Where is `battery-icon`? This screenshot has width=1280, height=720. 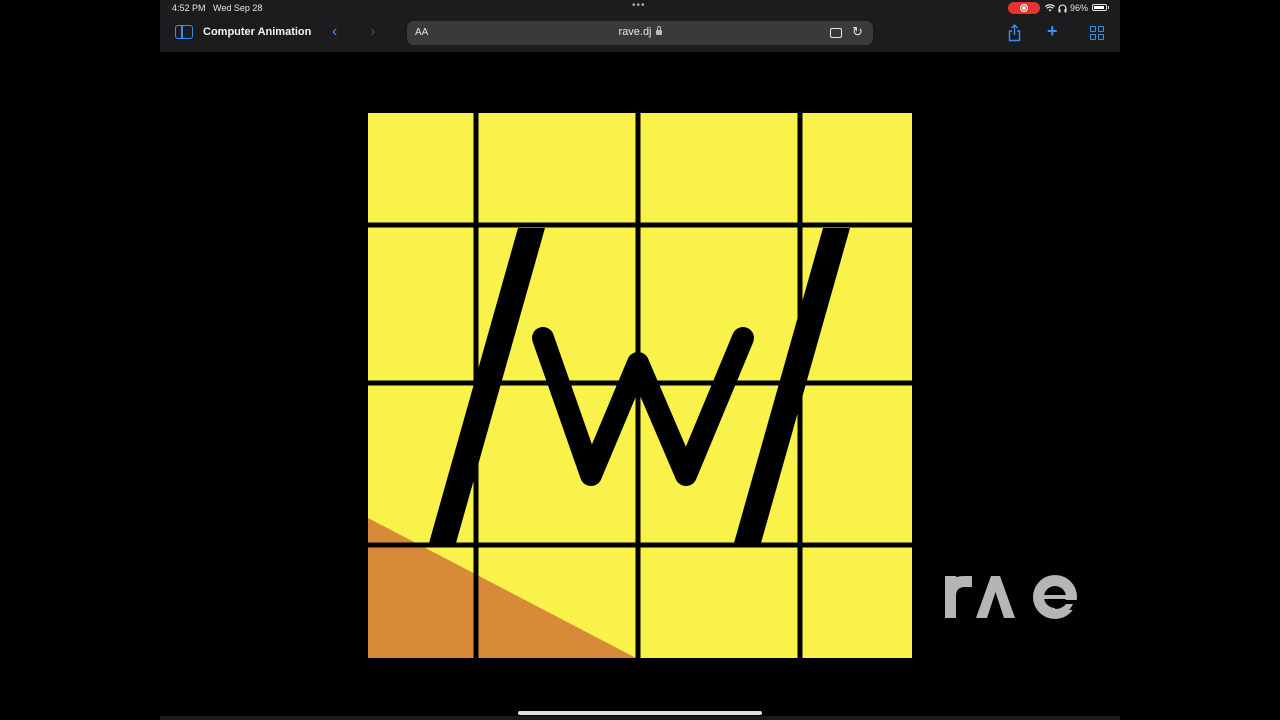
battery-icon is located at coordinates (1100, 7).